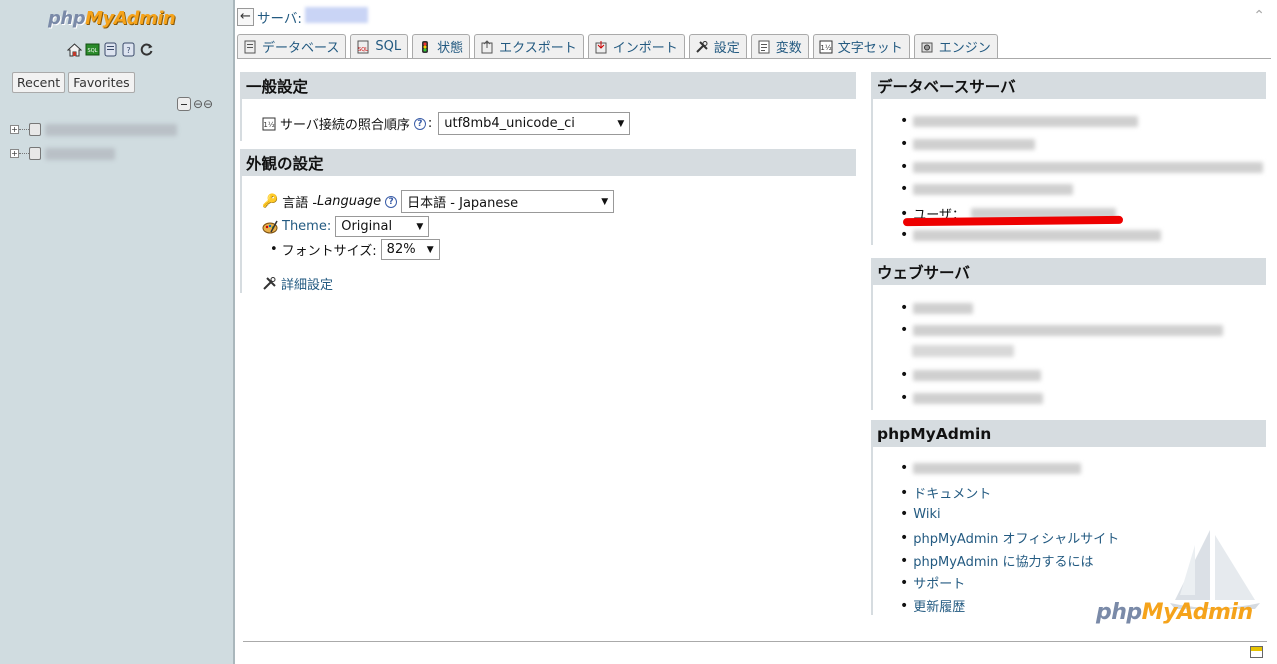  I want to click on more-settings-row: 詳細設定, so click(297, 283).